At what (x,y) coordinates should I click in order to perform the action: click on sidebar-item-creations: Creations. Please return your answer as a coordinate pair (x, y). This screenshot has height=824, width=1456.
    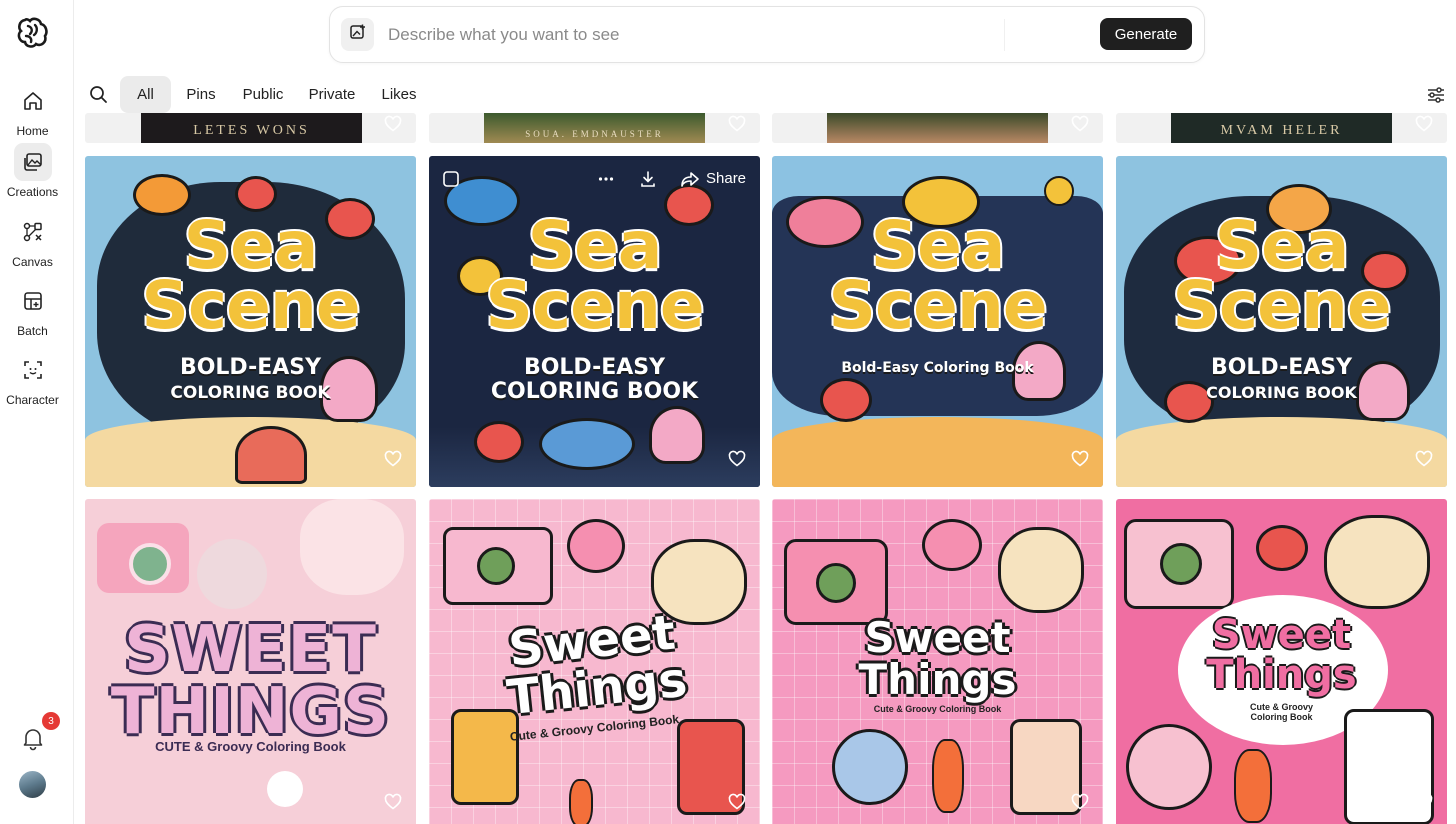
    Looking at the image, I should click on (32, 171).